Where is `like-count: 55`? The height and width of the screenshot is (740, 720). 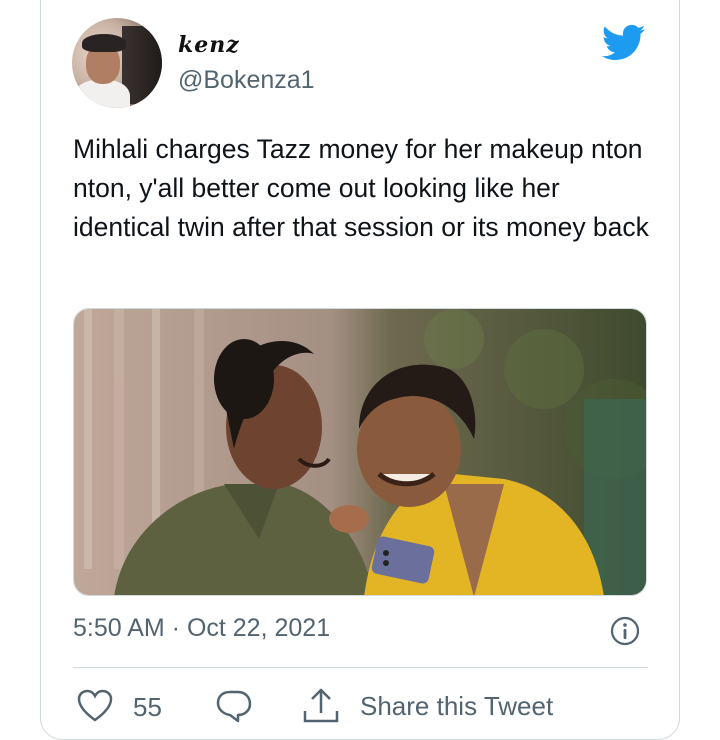
like-count: 55 is located at coordinates (147, 707).